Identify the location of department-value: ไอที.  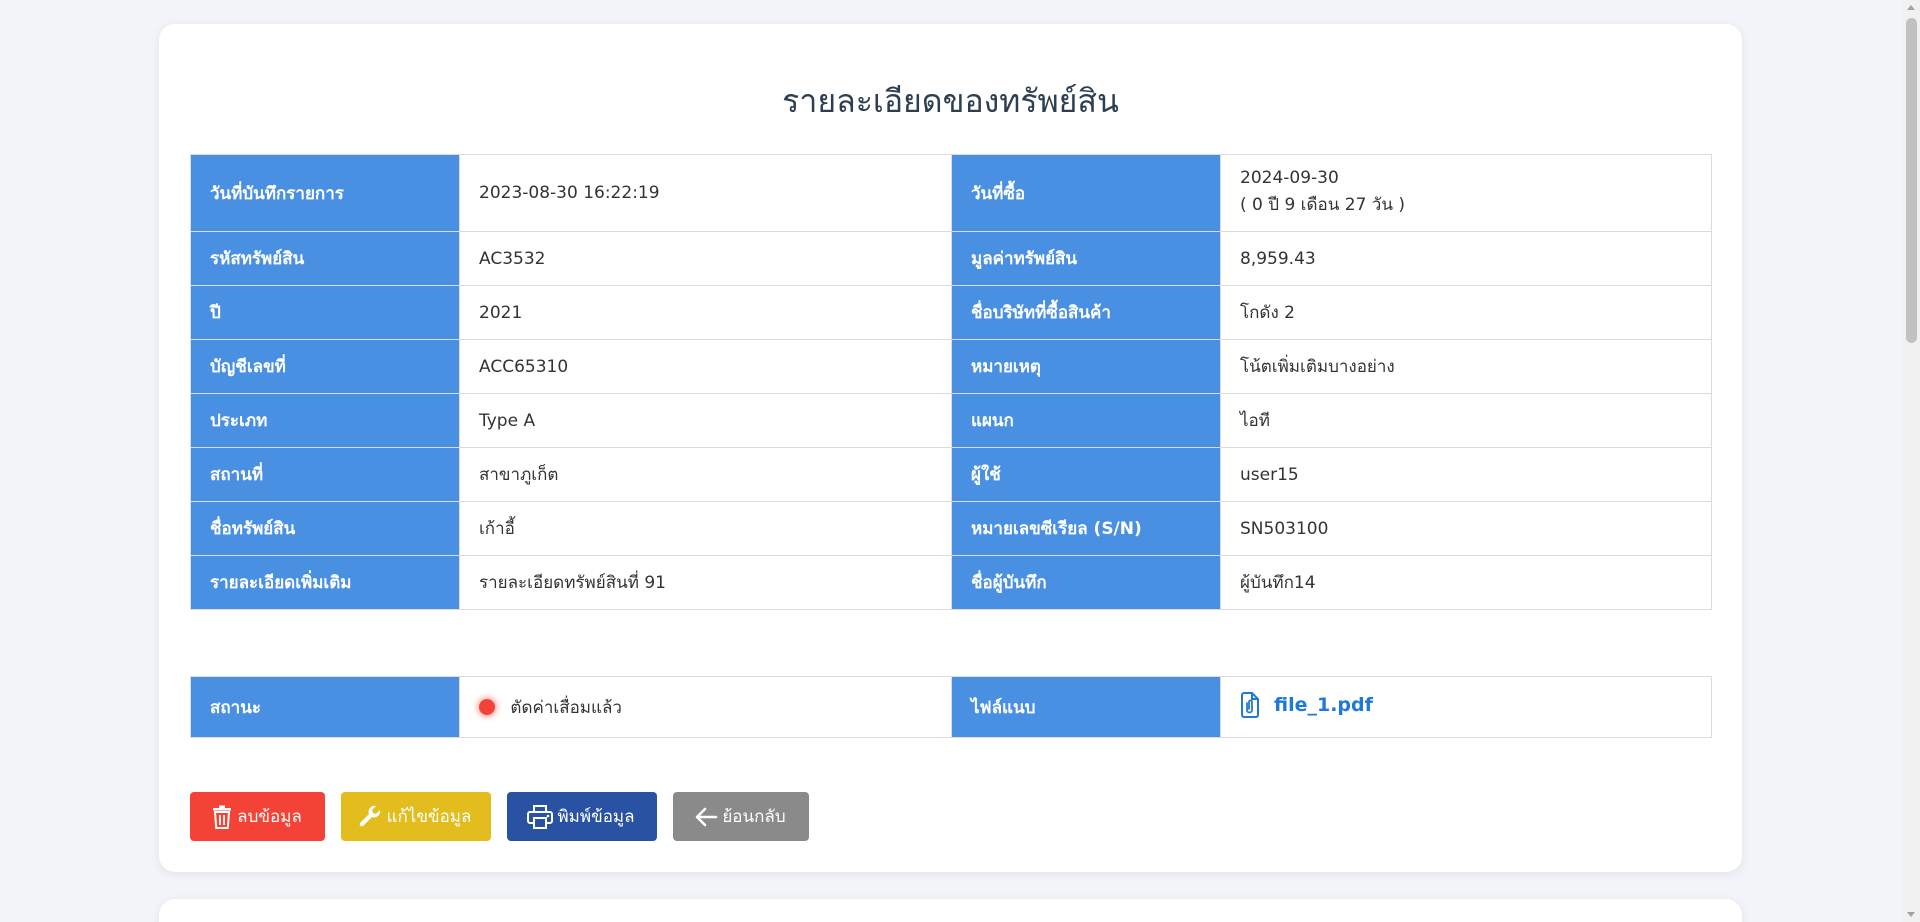
(1466, 420).